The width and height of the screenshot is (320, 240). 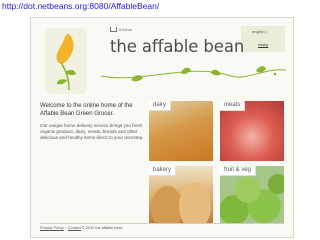 I want to click on shopping-cart: 0 items, so click(x=121, y=29).